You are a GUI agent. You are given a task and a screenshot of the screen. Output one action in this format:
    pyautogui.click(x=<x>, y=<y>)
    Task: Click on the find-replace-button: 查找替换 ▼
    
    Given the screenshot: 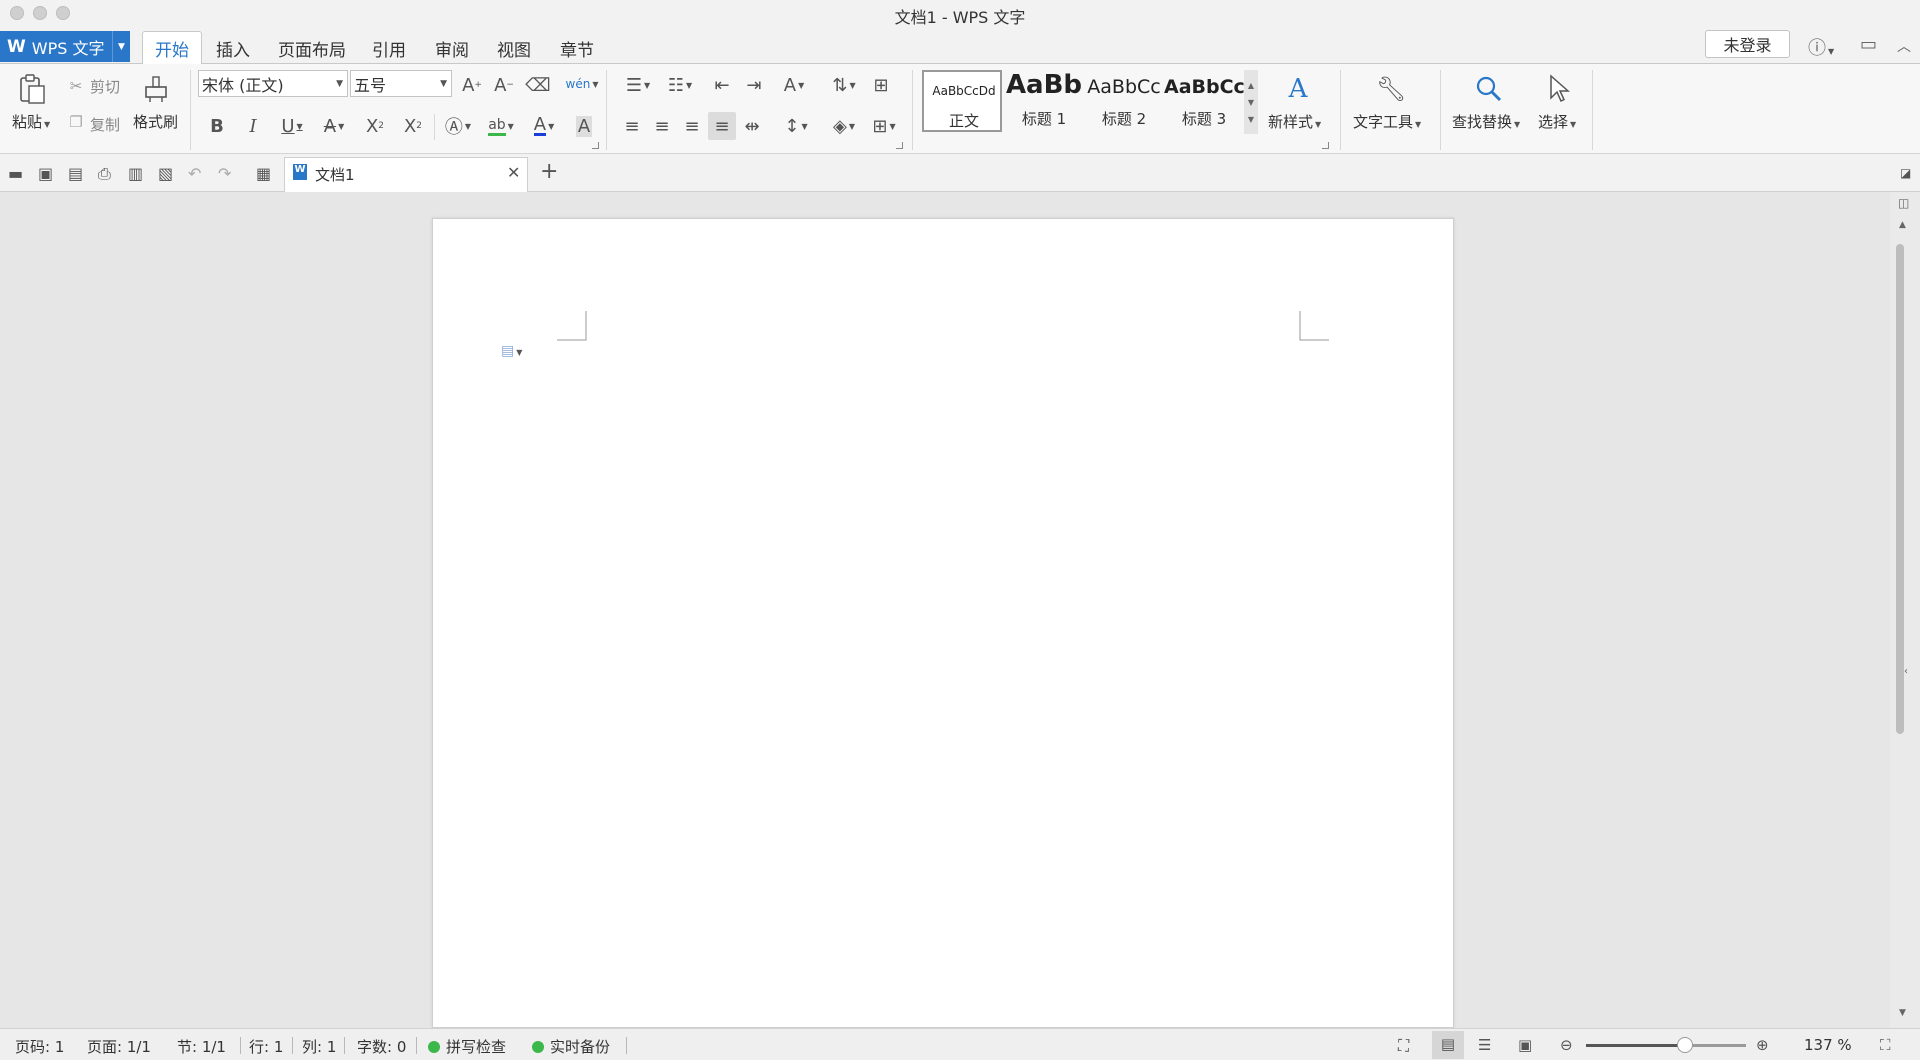 What is the action you would take?
    pyautogui.click(x=1486, y=121)
    